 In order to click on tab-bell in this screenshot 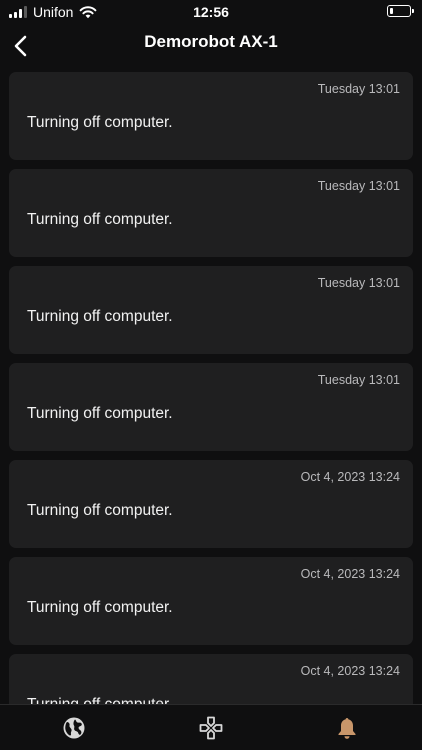, I will do `click(347, 728)`.